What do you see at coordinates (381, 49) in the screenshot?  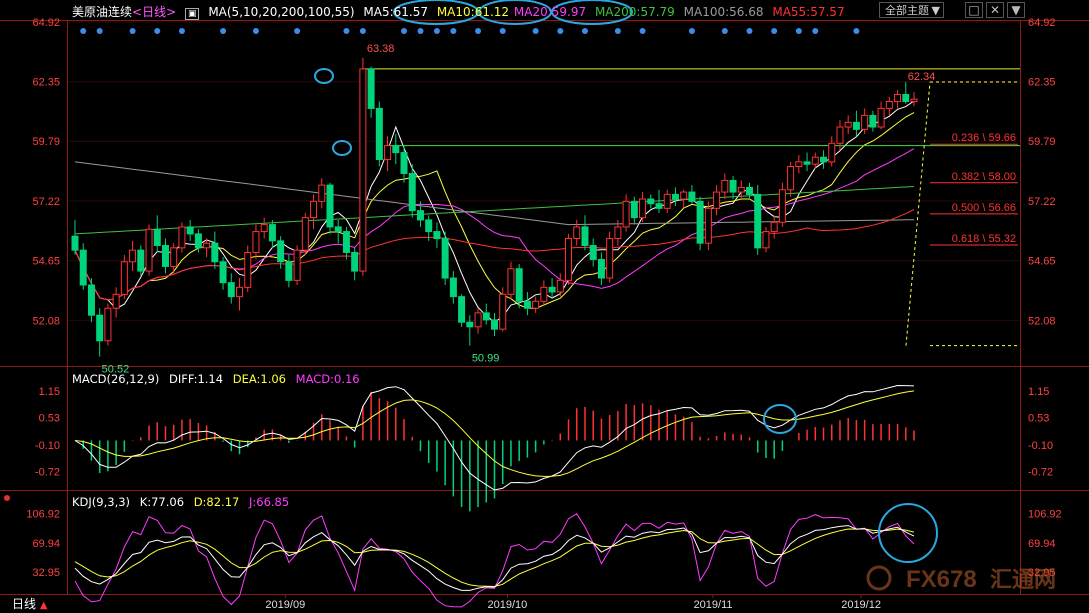 I see `high-annotation: 63.38` at bounding box center [381, 49].